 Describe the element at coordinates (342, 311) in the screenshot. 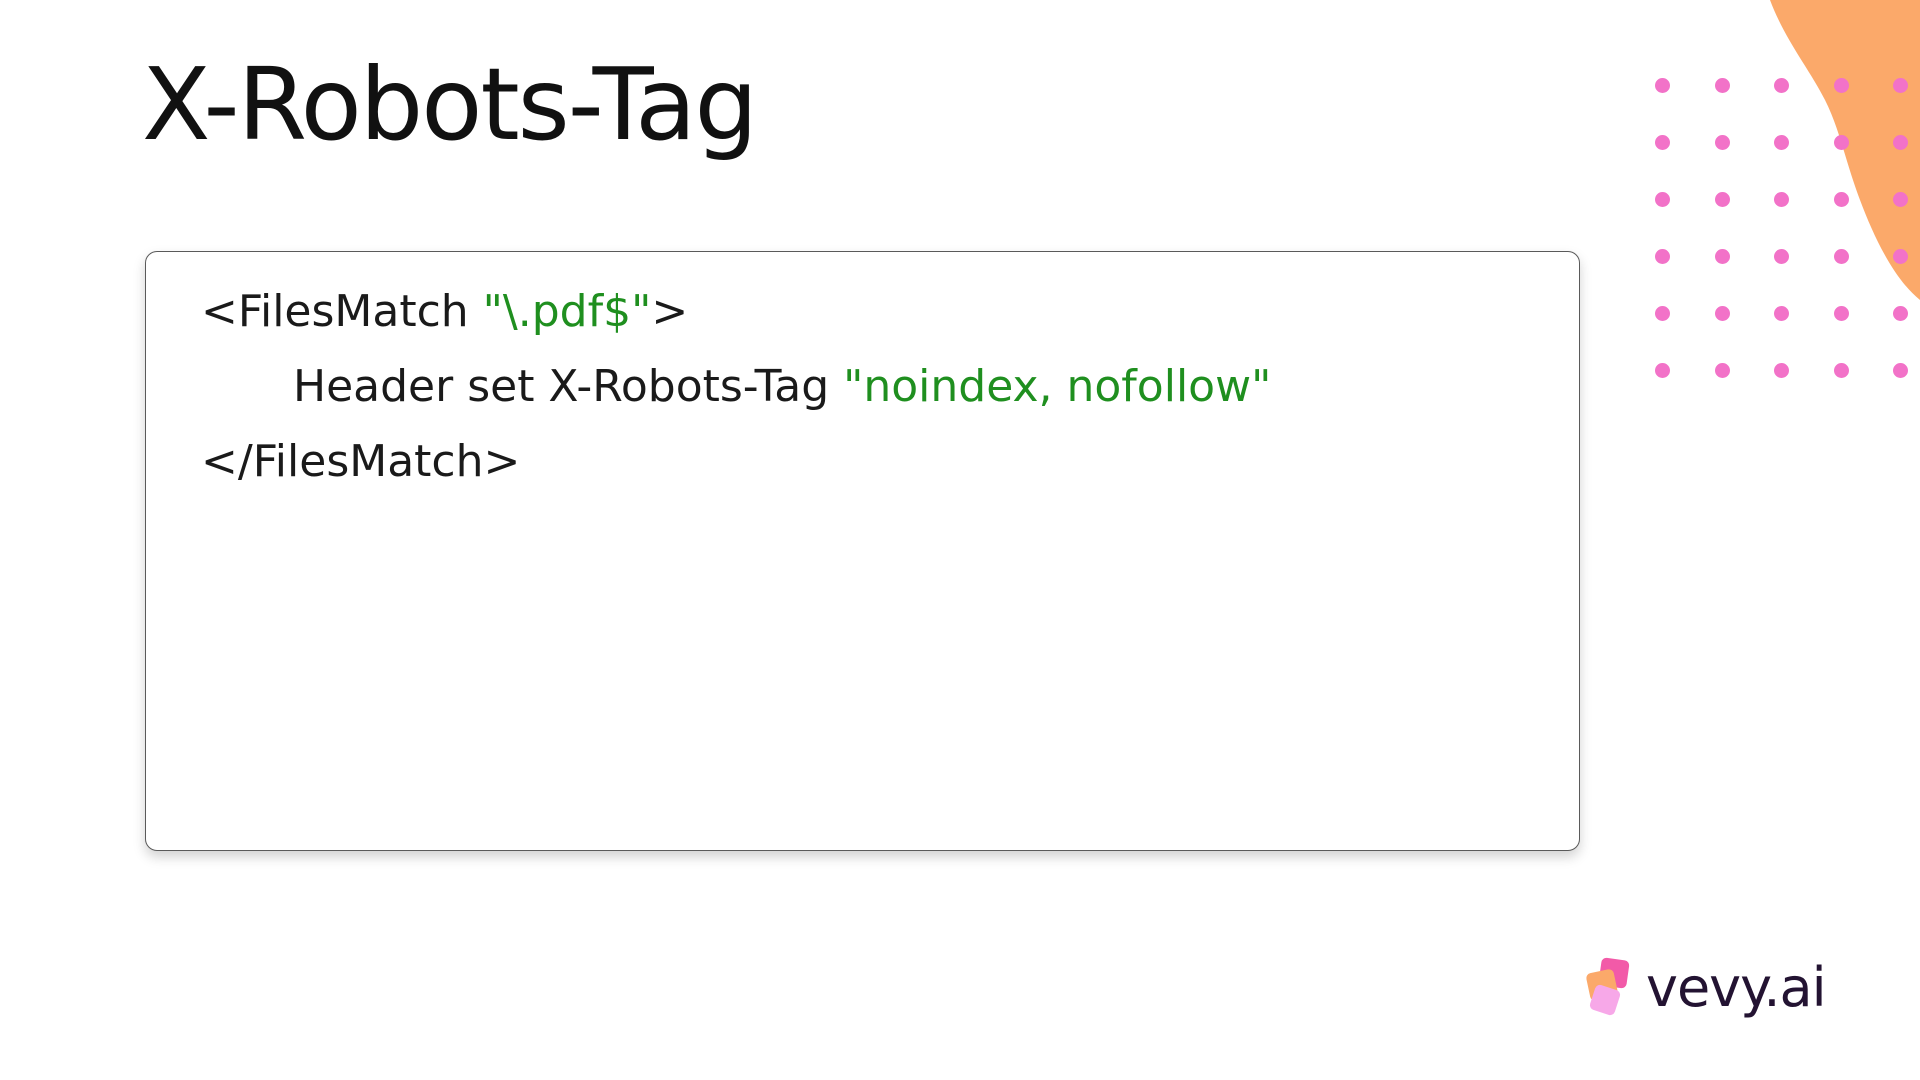

I see `code-tag-open: <FilesMatch` at that location.